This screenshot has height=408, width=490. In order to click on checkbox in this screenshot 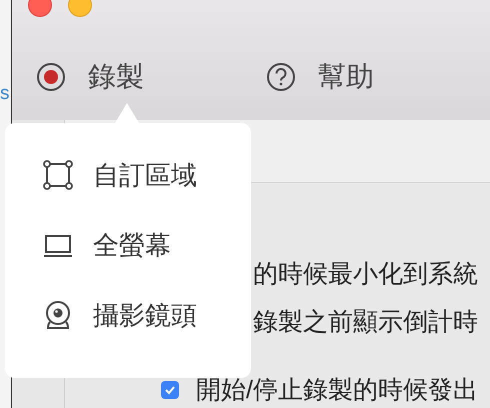, I will do `click(170, 390)`.